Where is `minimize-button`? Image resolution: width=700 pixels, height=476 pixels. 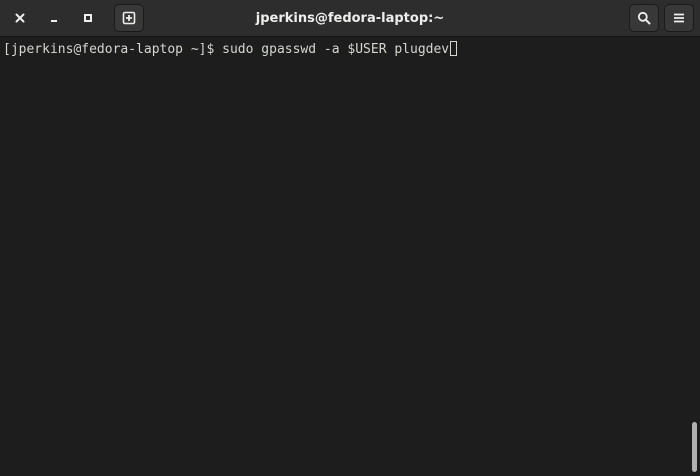
minimize-button is located at coordinates (54, 18).